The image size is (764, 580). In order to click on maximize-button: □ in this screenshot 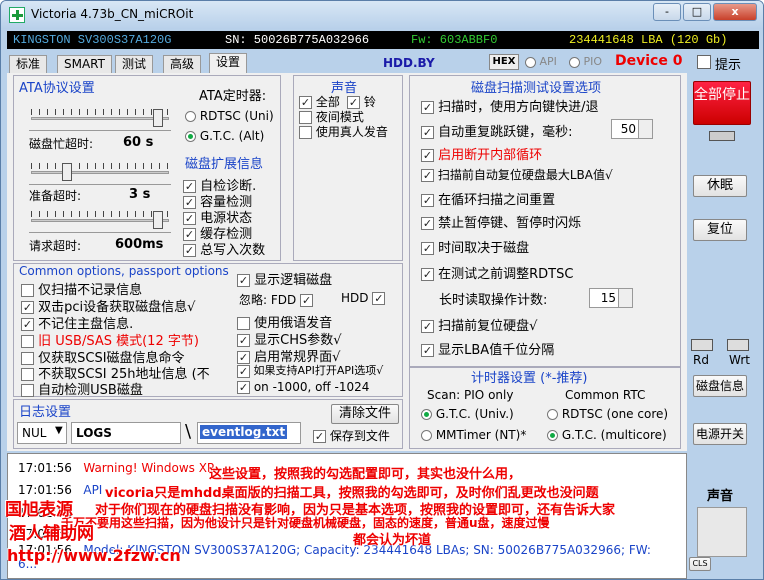, I will do `click(697, 12)`.